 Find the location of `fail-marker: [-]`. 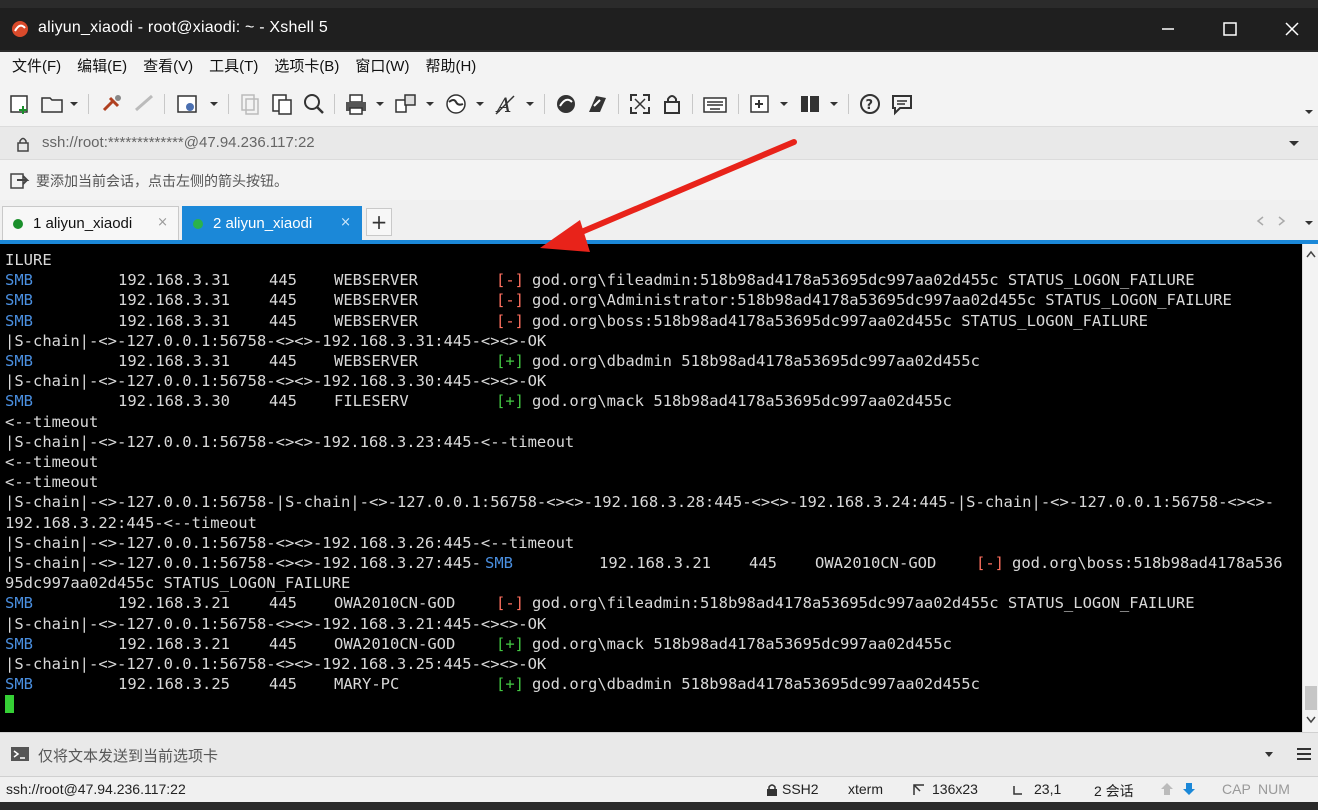

fail-marker: [-] is located at coordinates (510, 603).